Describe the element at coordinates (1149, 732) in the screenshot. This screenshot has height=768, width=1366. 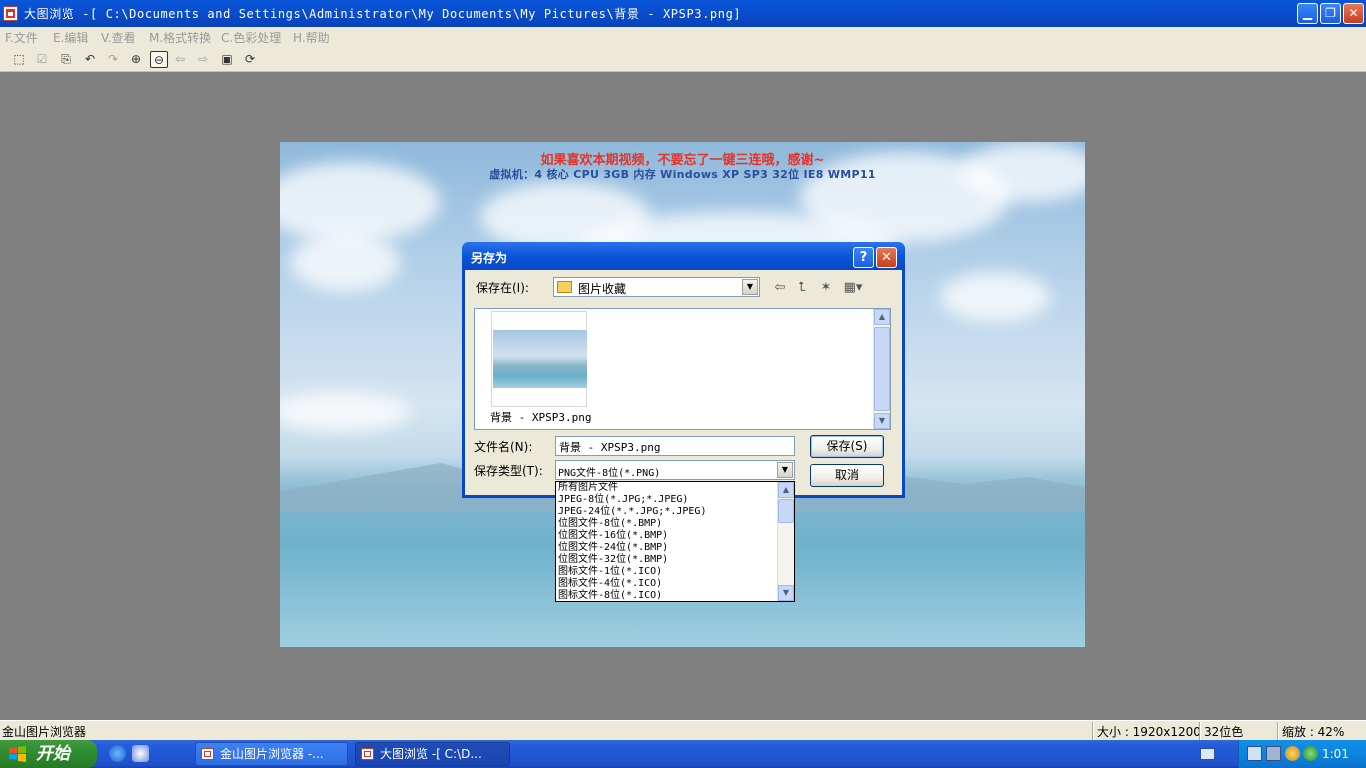
I see `status-size: 大小 : 1920x1200` at that location.